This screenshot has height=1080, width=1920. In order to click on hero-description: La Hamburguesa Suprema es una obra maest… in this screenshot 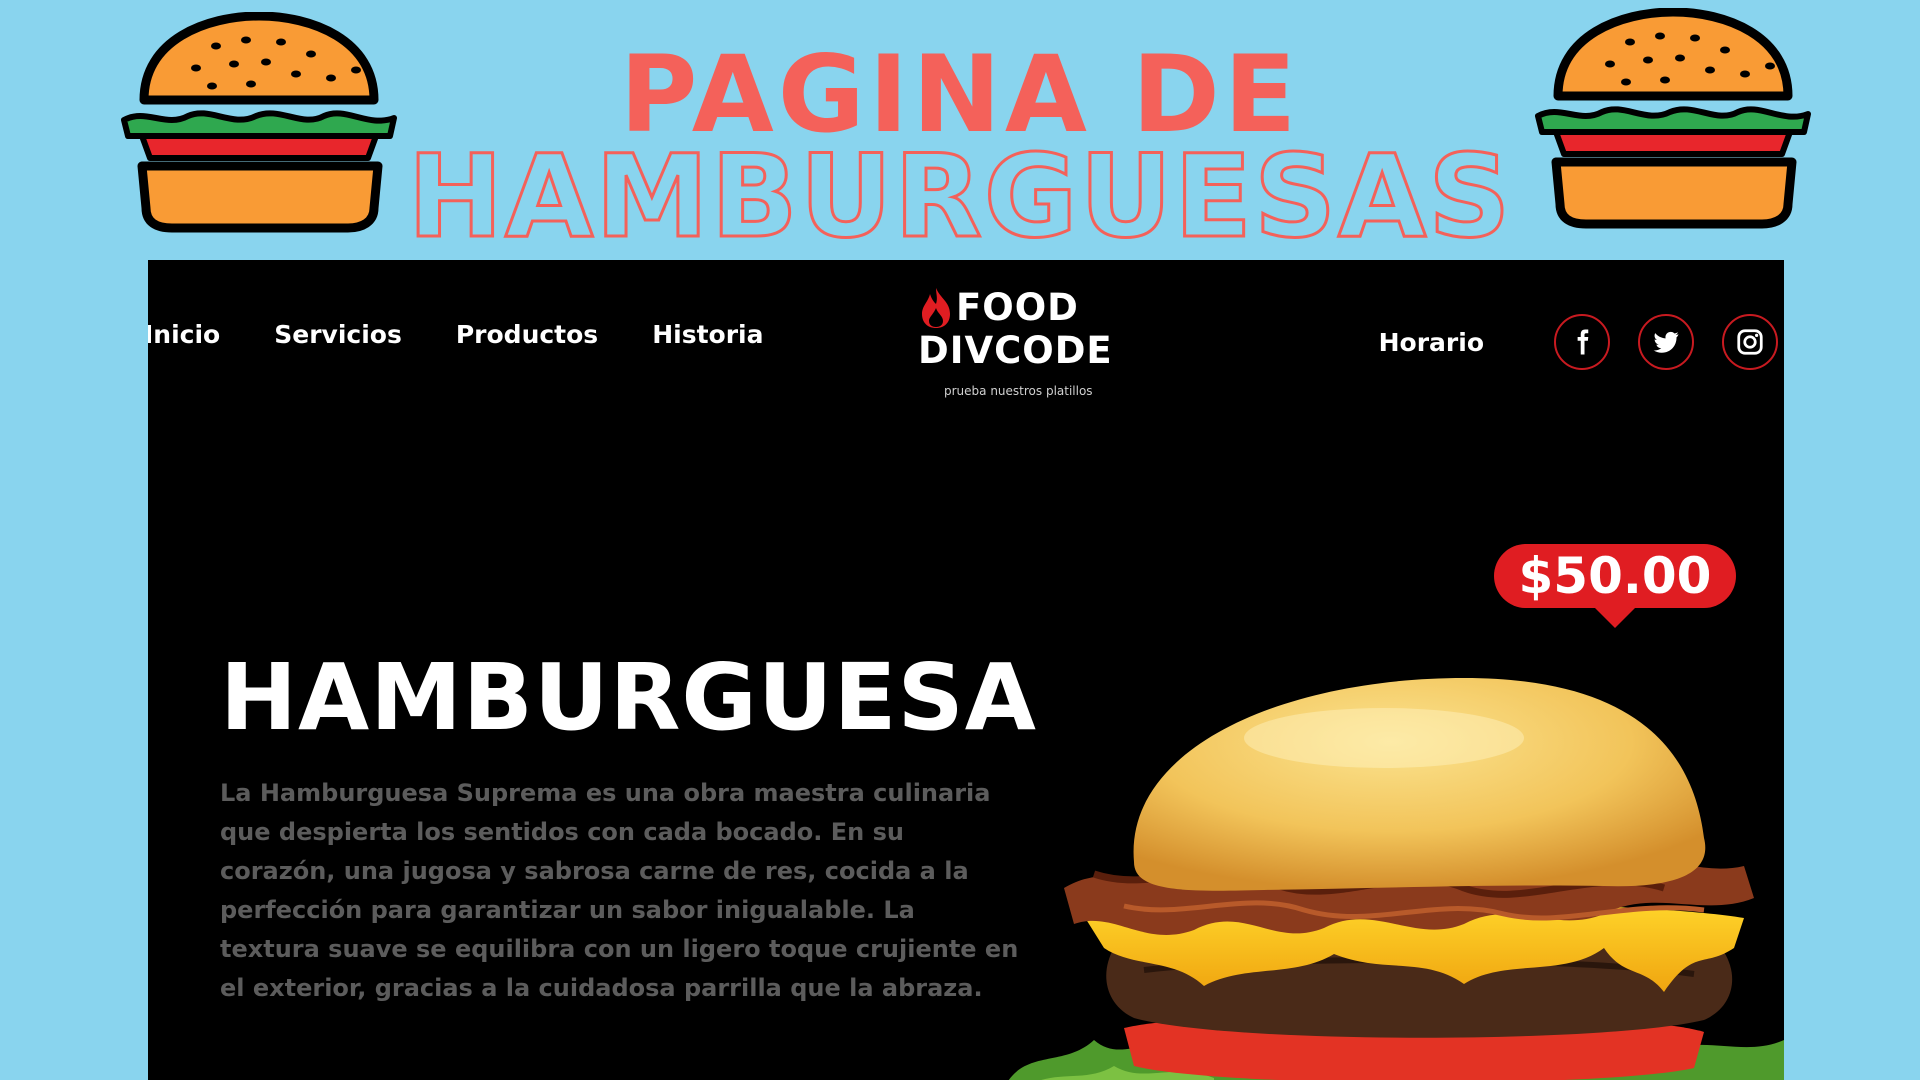, I will do `click(619, 890)`.